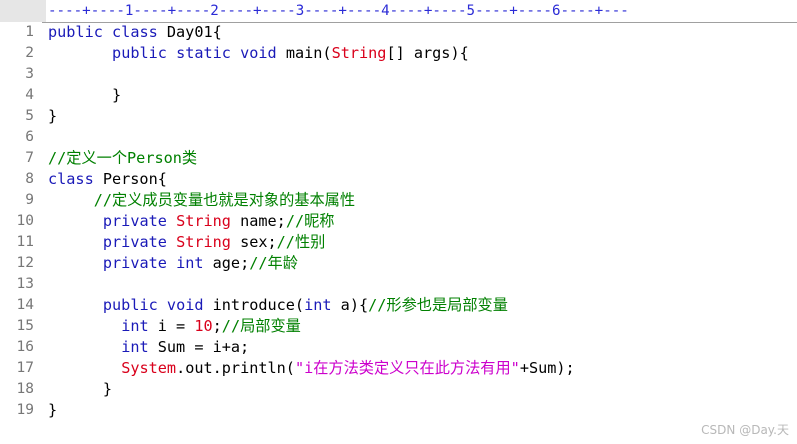 This screenshot has height=444, width=797. Describe the element at coordinates (745, 430) in the screenshot. I see `watermark: CSDN @Day.天` at that location.